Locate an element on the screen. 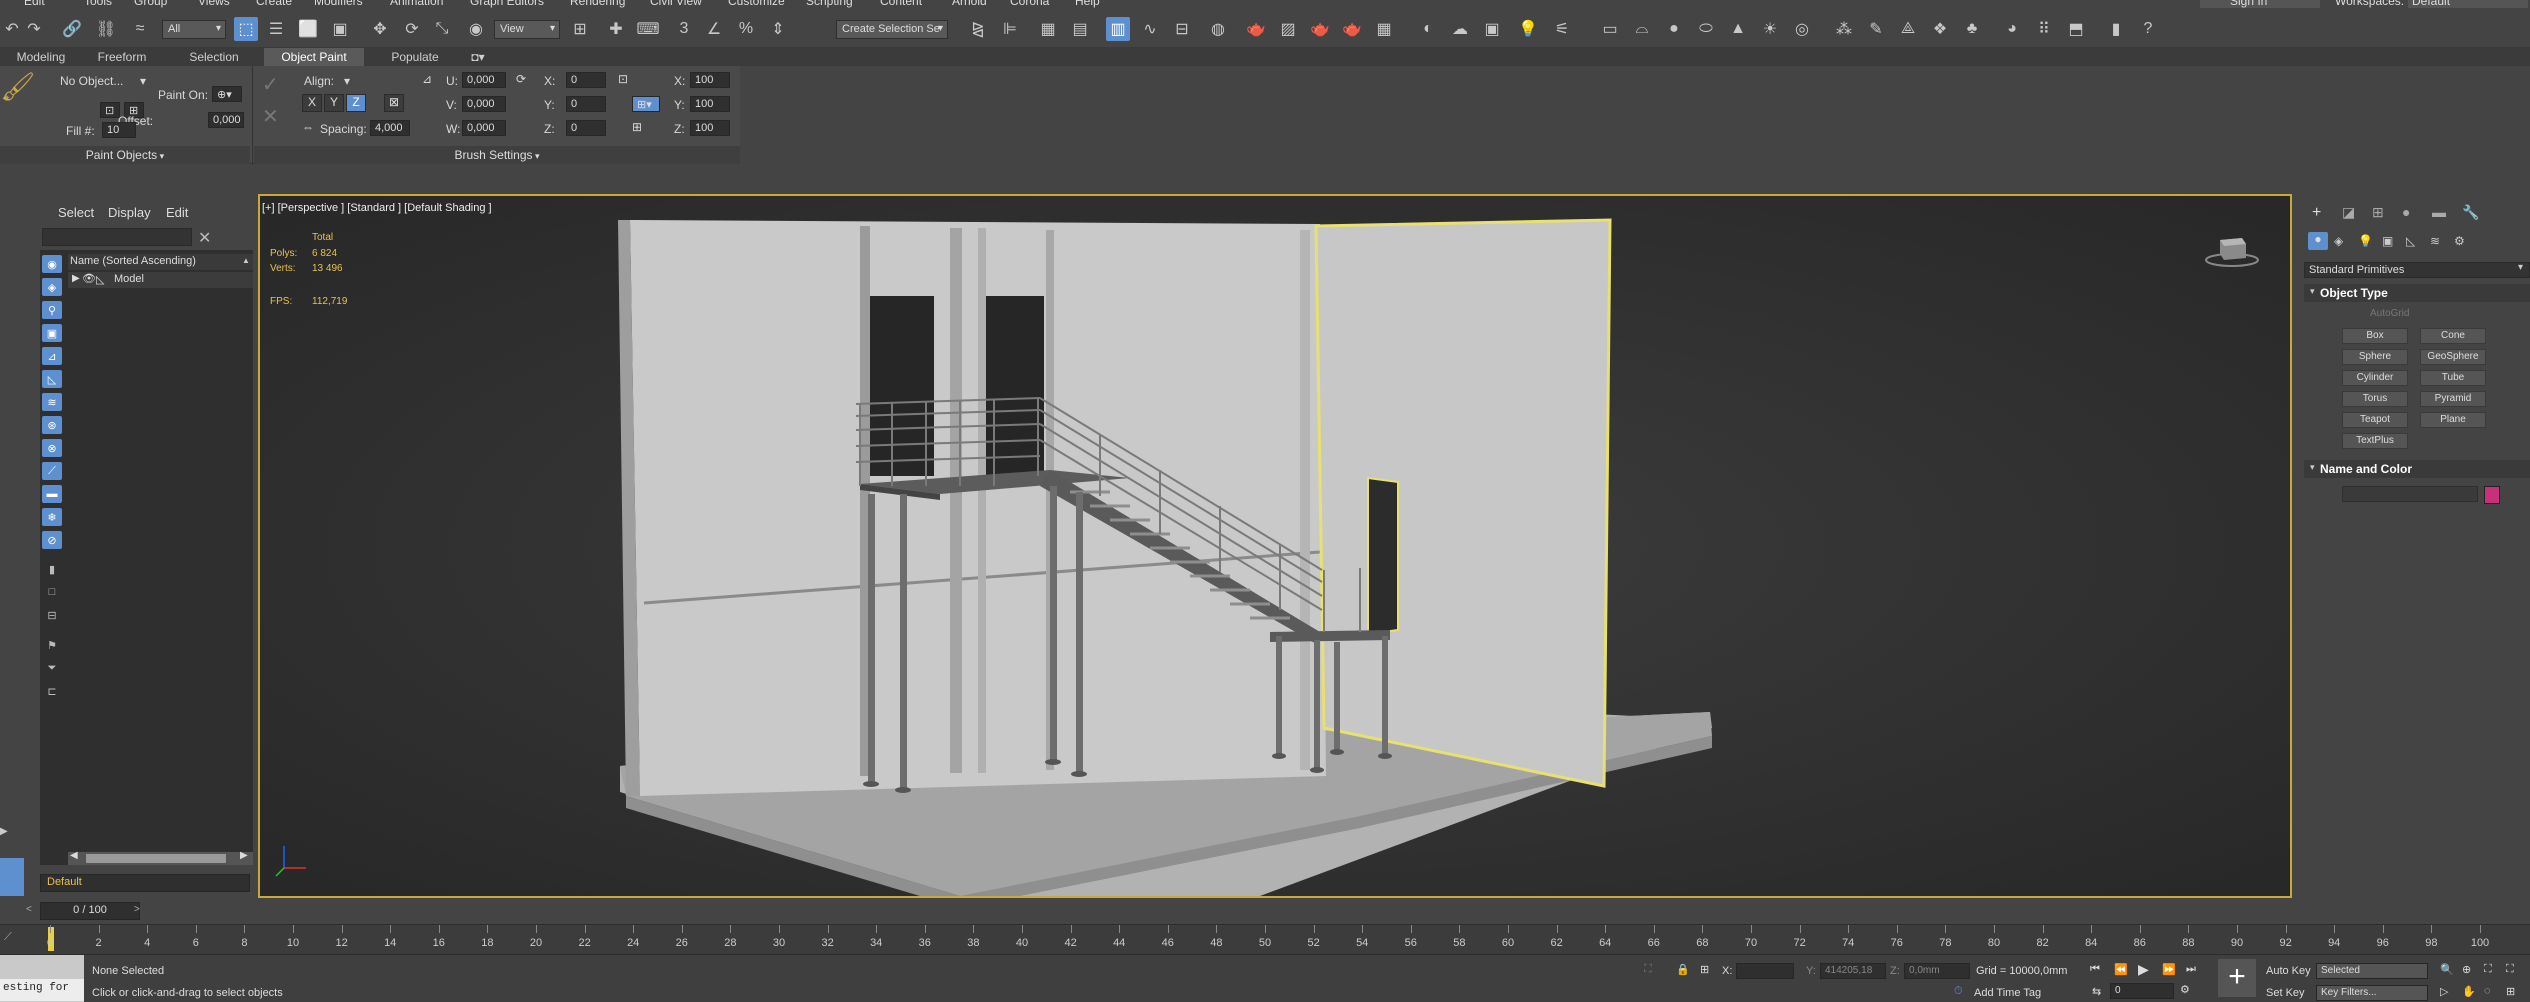  maximize-viewport-icon: ⊞ is located at coordinates (2510, 991).